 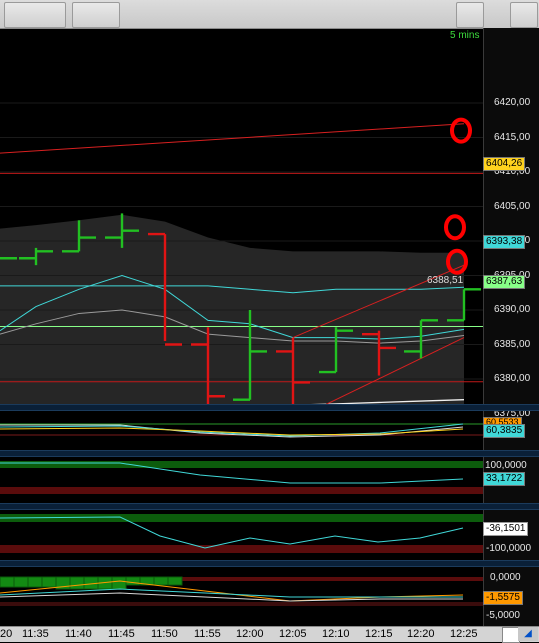 I want to click on resistance-trendline, so click(x=232, y=138).